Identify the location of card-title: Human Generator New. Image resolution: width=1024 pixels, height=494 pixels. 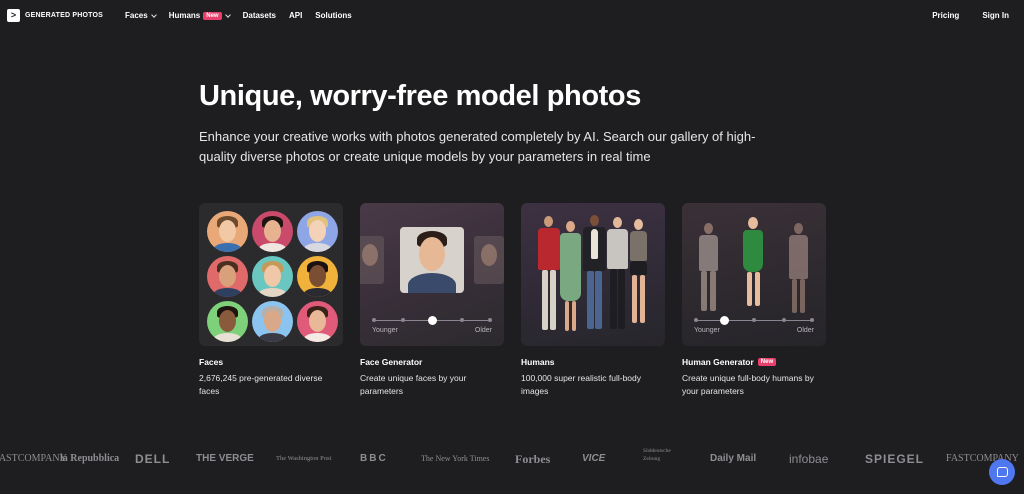
(754, 362).